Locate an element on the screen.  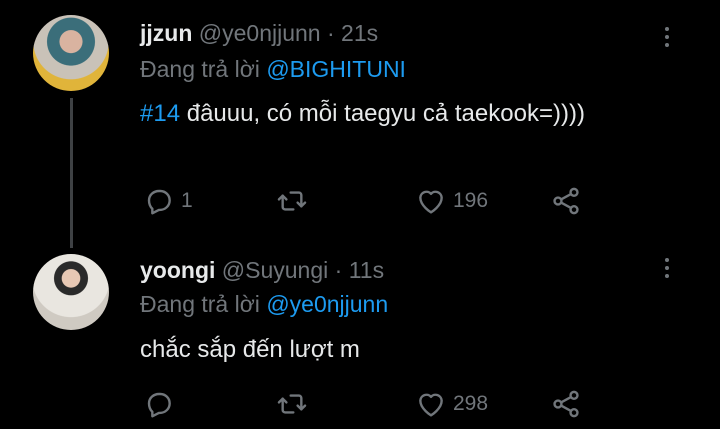
tweet-text: #14 đâuuu, có mỗi taegyu cả taekook=)))) is located at coordinates (362, 114).